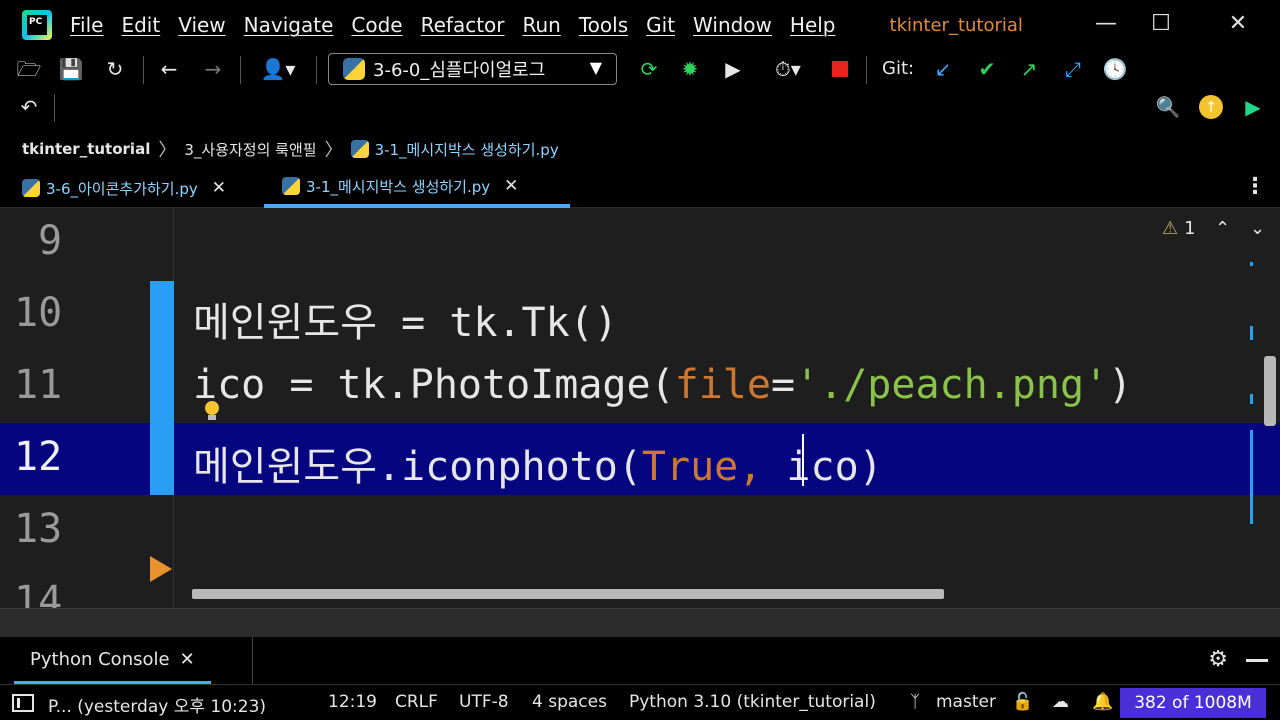 The height and width of the screenshot is (720, 1280). What do you see at coordinates (966, 702) in the screenshot?
I see `git-branch: master` at bounding box center [966, 702].